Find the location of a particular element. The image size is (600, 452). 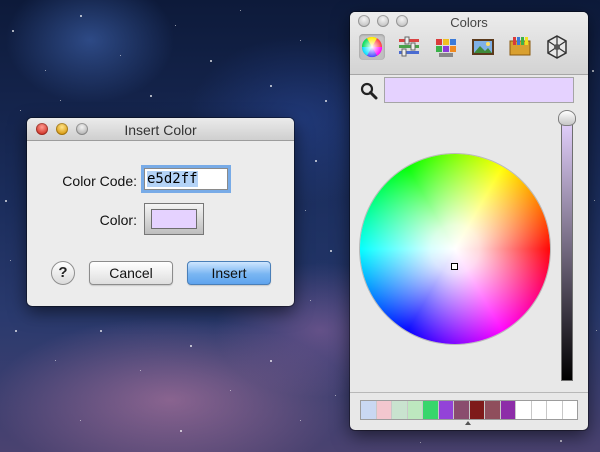

colors-title: Colors is located at coordinates (469, 22).